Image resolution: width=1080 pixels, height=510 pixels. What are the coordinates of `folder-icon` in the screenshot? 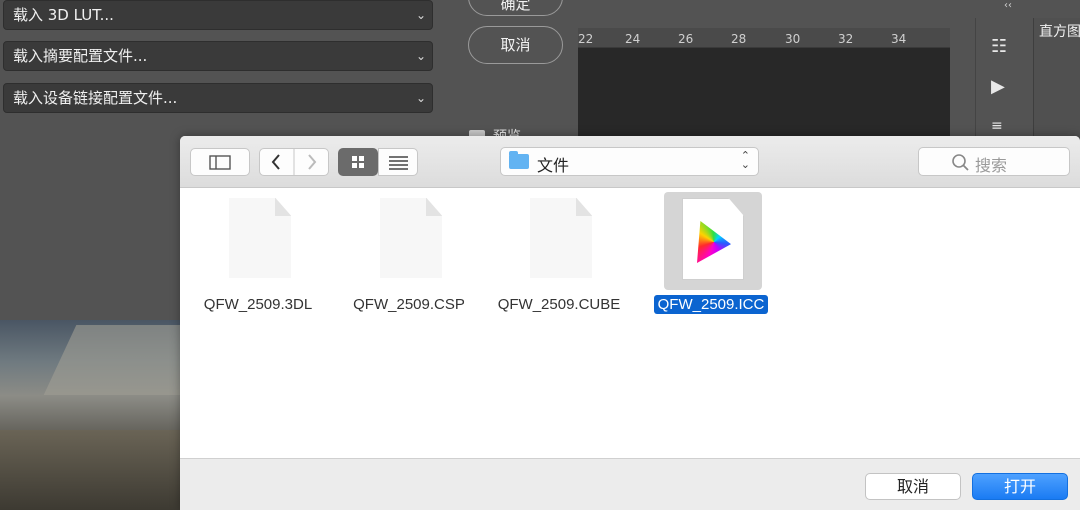 It's located at (519, 160).